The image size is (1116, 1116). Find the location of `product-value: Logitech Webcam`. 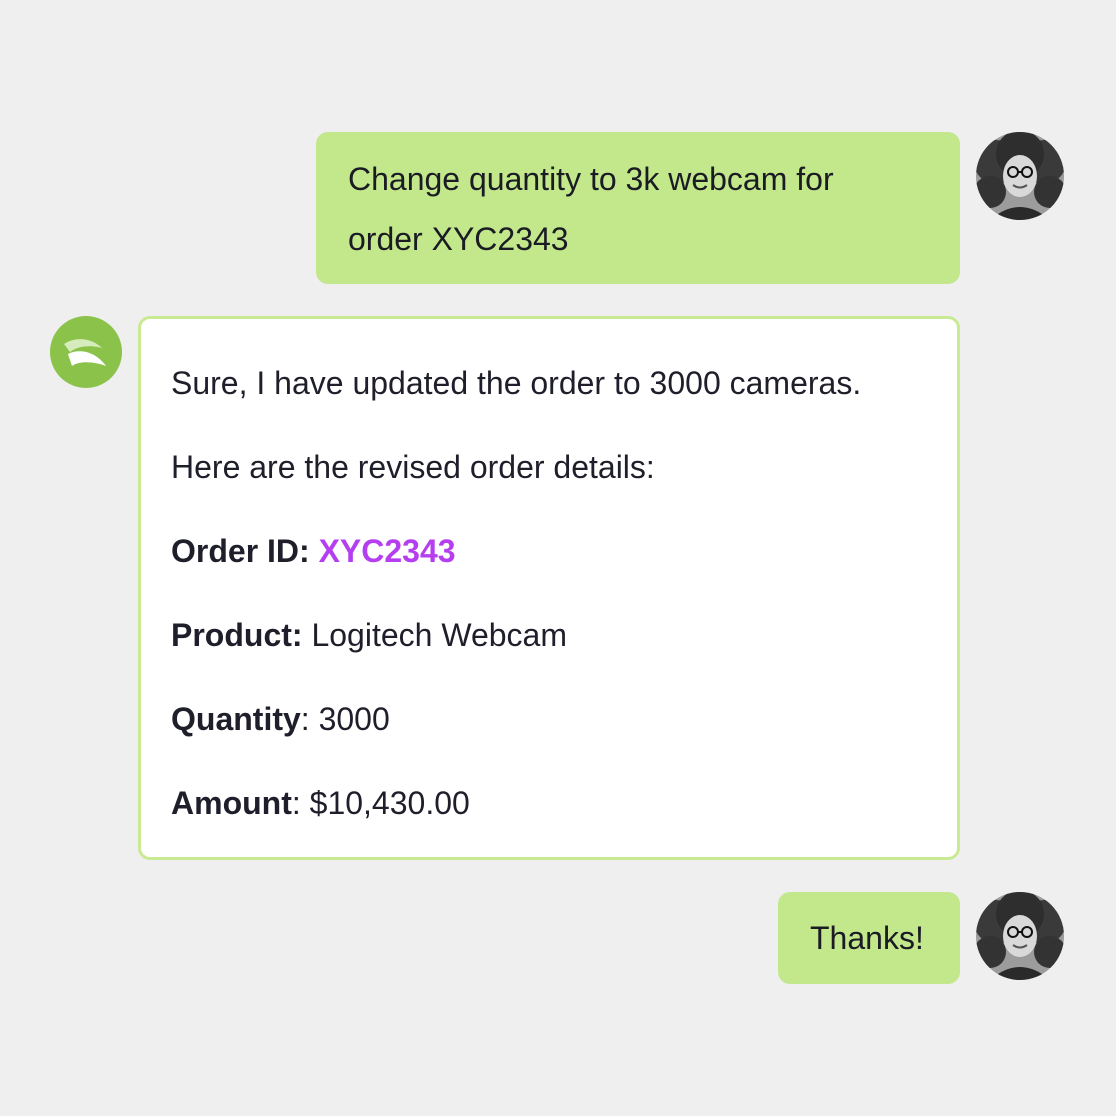

product-value: Logitech Webcam is located at coordinates (439, 635).